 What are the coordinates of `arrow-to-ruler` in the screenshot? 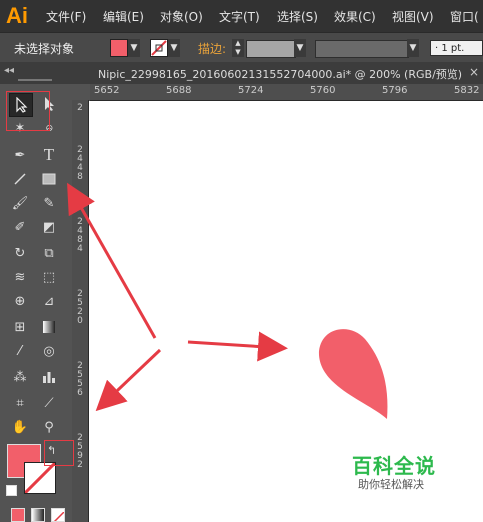 It's located at (128, 380).